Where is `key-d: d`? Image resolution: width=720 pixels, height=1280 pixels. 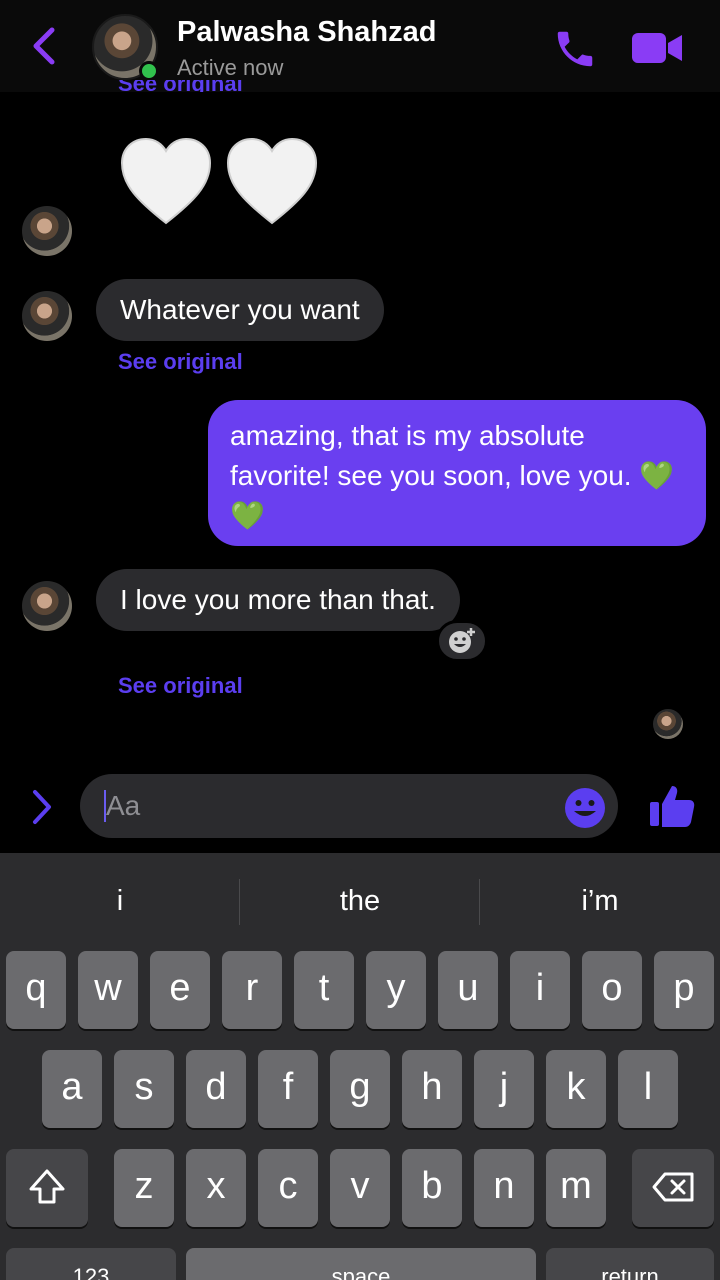 key-d: d is located at coordinates (216, 1089).